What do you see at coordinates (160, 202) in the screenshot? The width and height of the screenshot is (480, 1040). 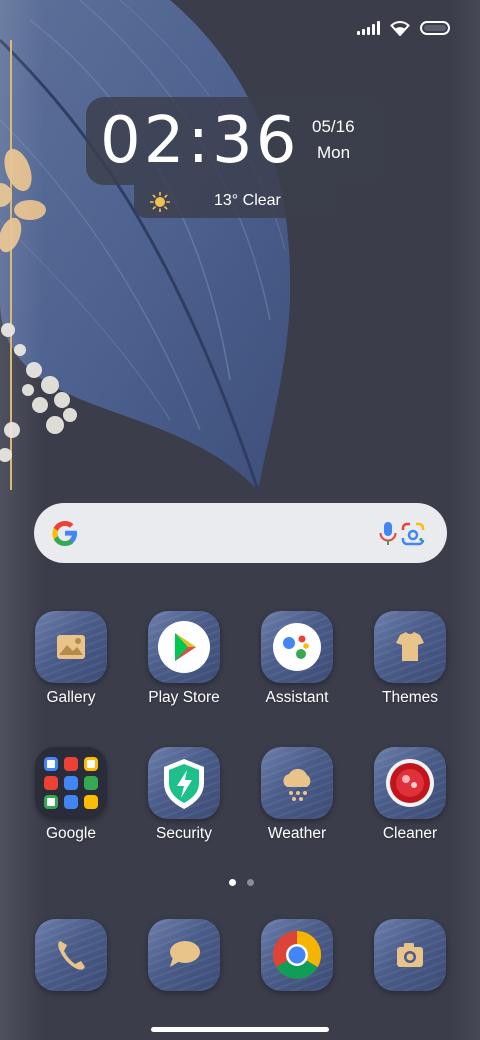 I see `sun-icon` at bounding box center [160, 202].